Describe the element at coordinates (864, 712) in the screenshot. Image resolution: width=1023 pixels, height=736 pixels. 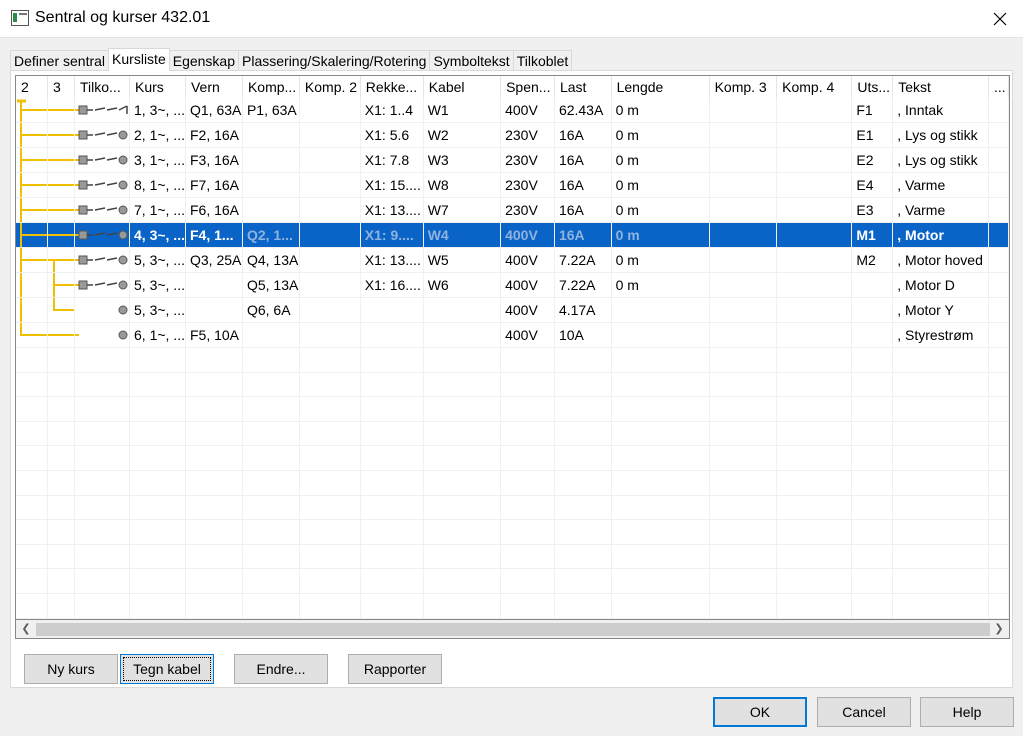
I see `cancel-button: Cancel` at that location.